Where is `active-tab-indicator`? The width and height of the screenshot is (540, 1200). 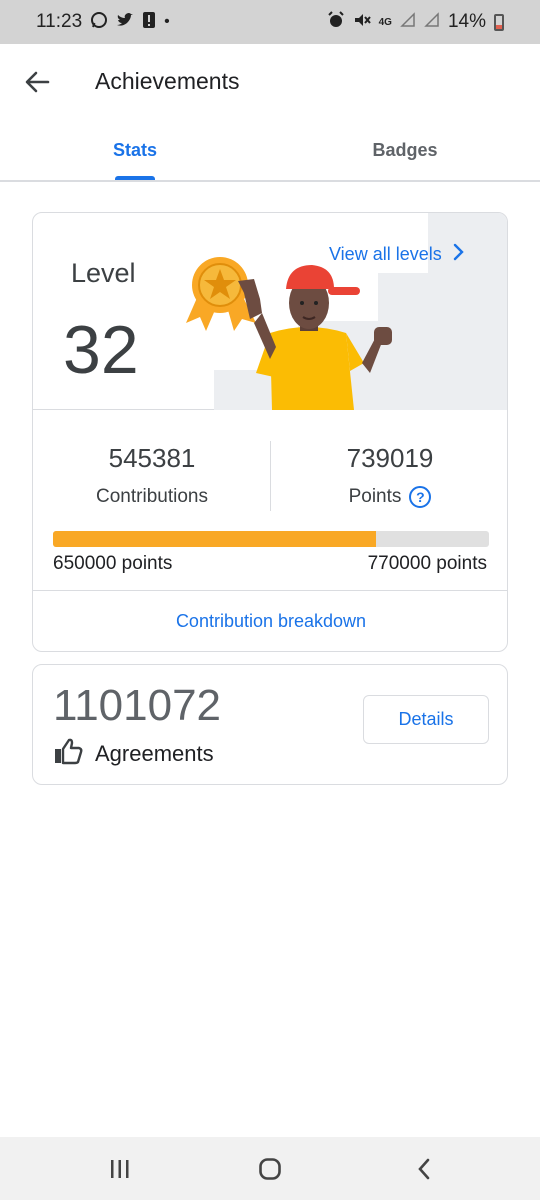
active-tab-indicator is located at coordinates (135, 178).